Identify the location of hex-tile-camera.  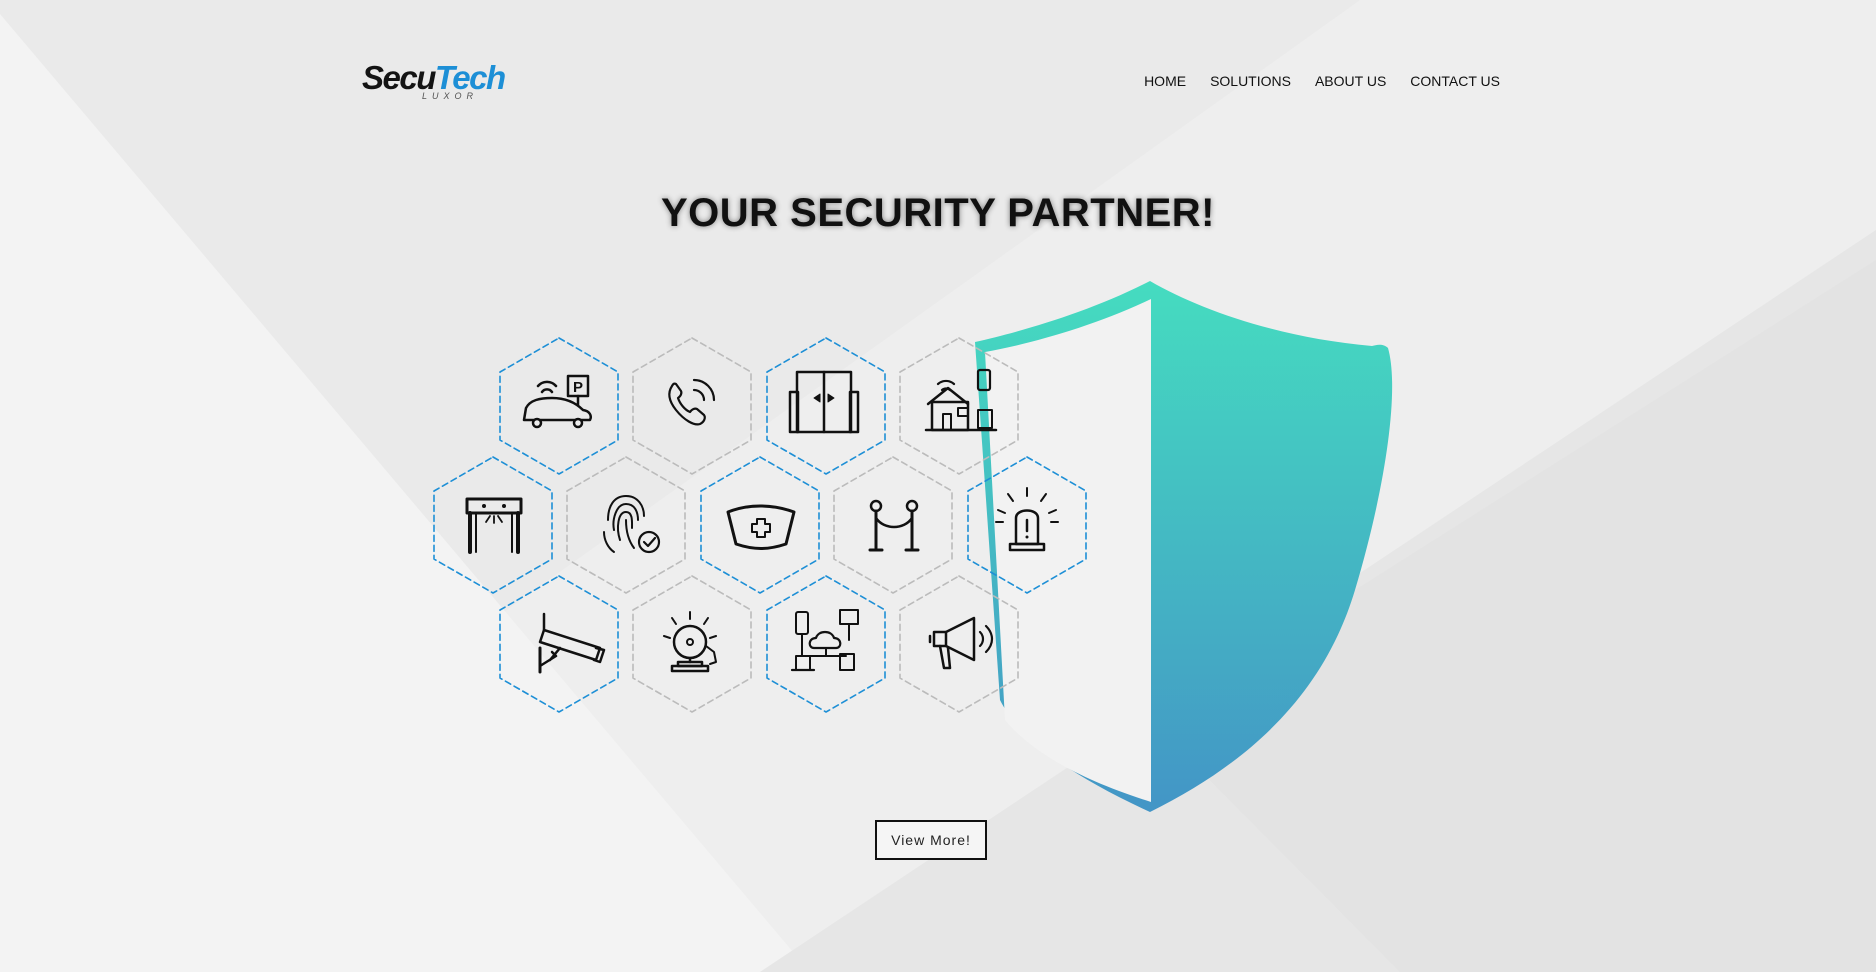
(559, 644).